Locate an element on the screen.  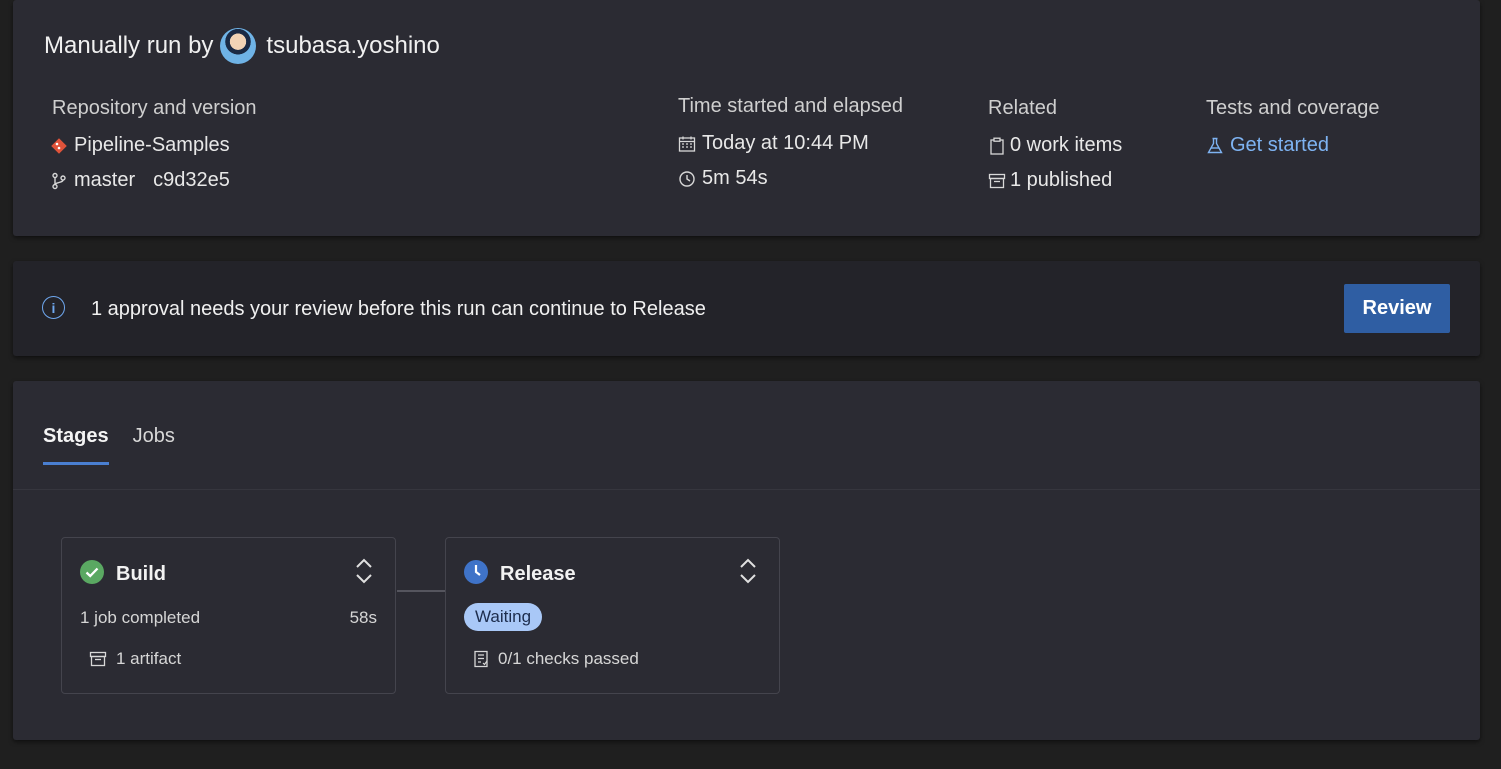
tab-stages: Stages is located at coordinates (76, 445).